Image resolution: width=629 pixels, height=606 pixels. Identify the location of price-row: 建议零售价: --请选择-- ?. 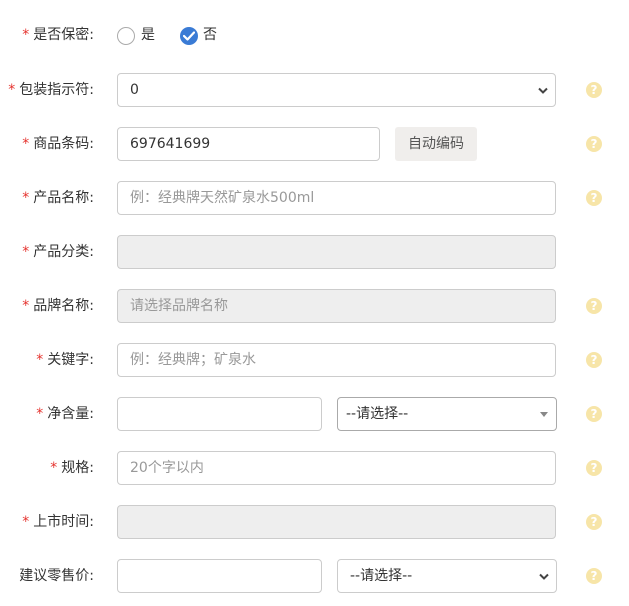
(314, 576).